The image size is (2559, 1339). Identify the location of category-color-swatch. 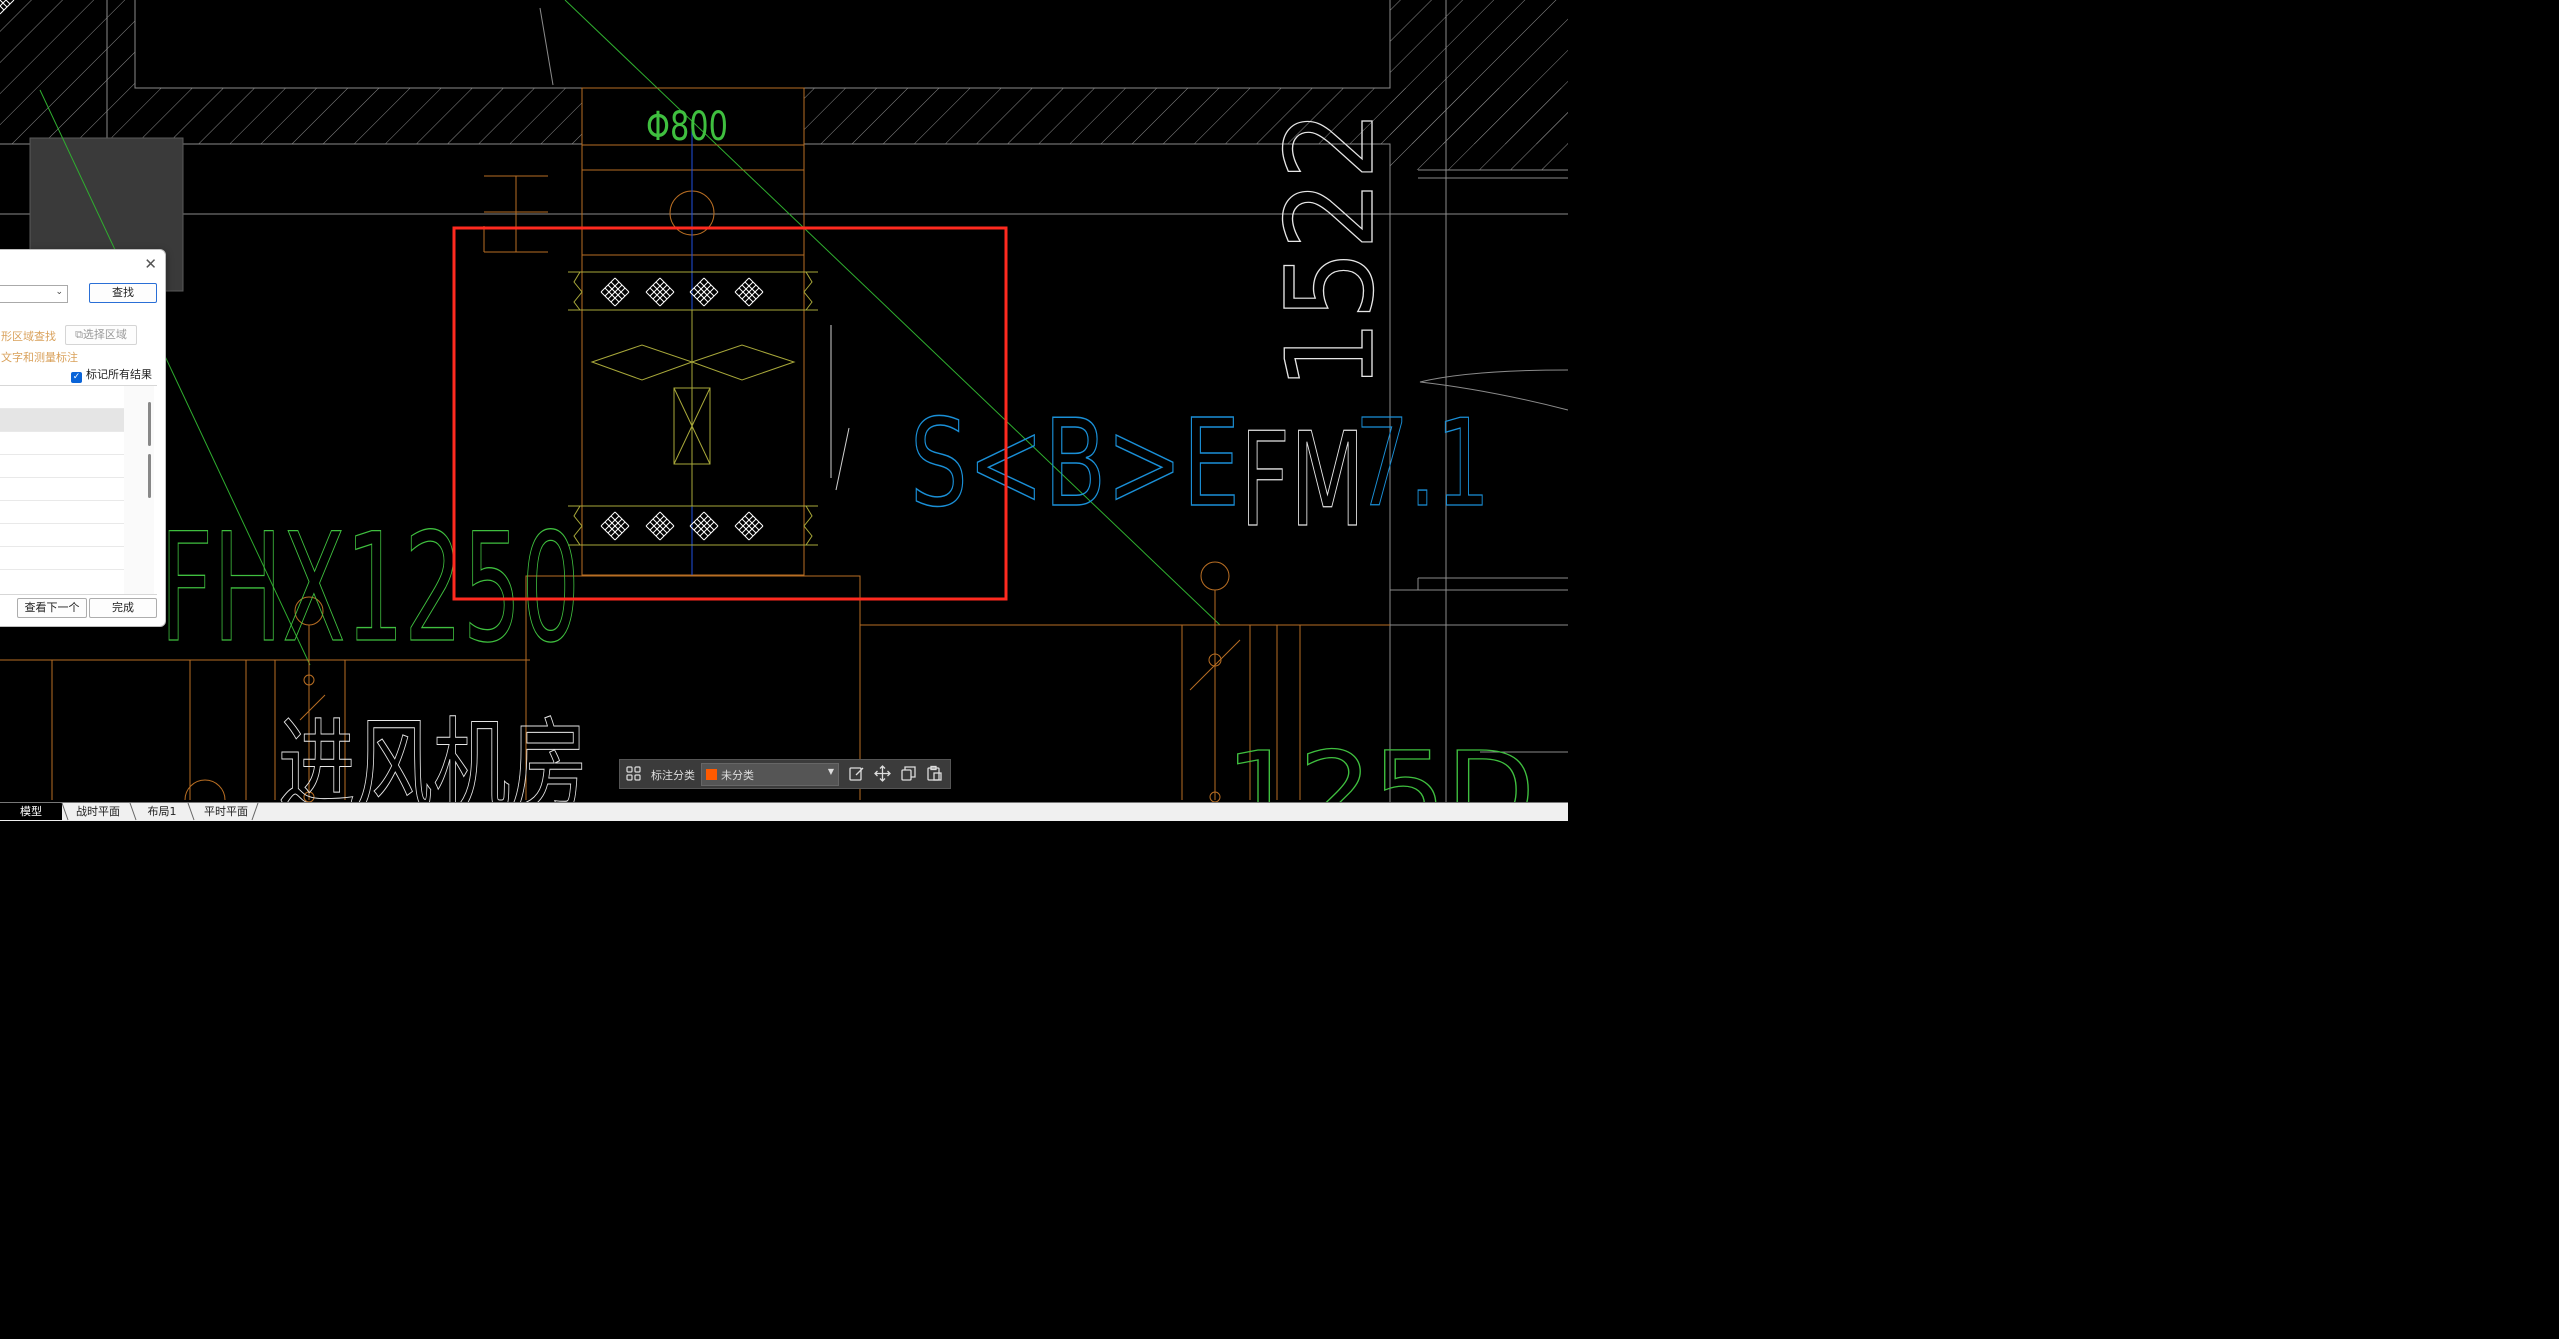
(711, 774).